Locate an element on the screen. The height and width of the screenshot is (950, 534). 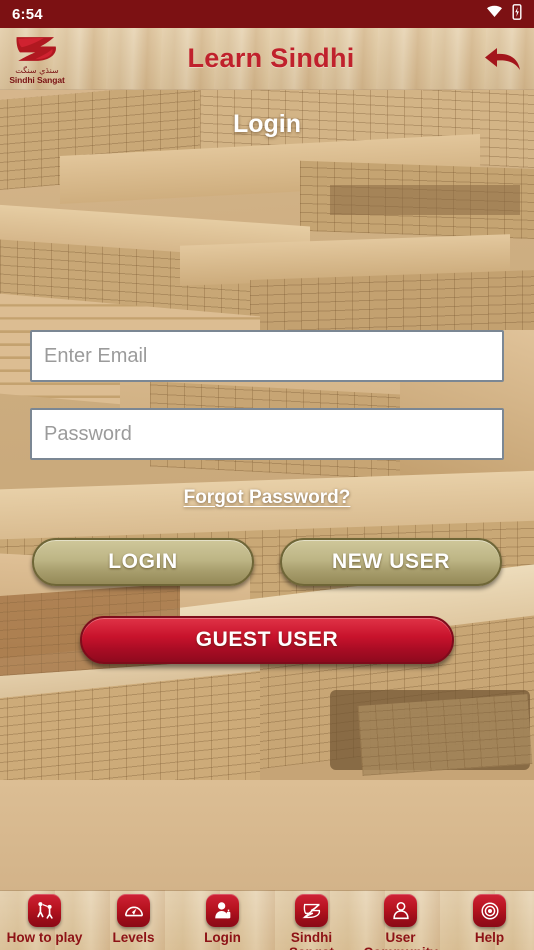
nav-label-levels: Levels is located at coordinates (133, 937).